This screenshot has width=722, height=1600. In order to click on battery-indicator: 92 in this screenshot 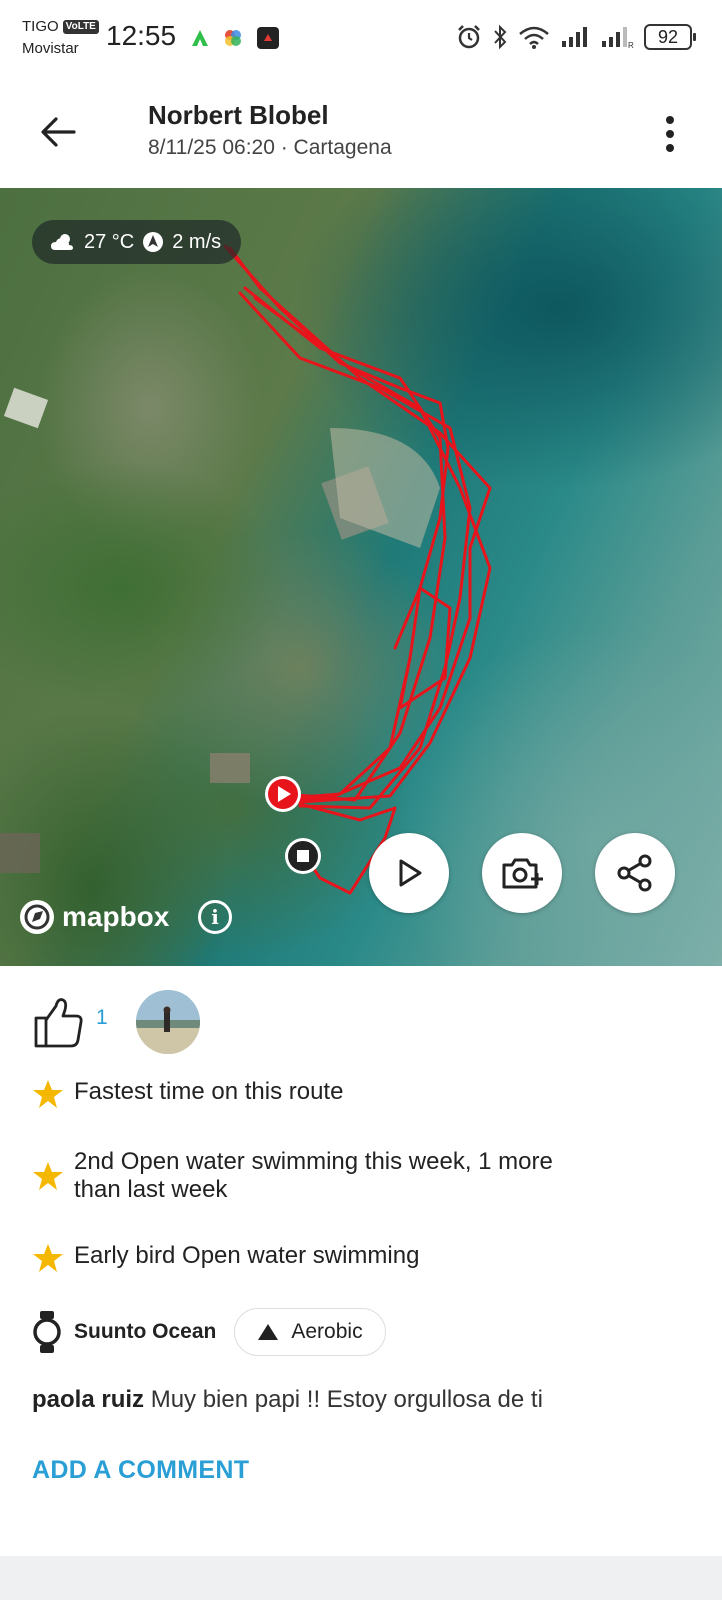, I will do `click(670, 37)`.